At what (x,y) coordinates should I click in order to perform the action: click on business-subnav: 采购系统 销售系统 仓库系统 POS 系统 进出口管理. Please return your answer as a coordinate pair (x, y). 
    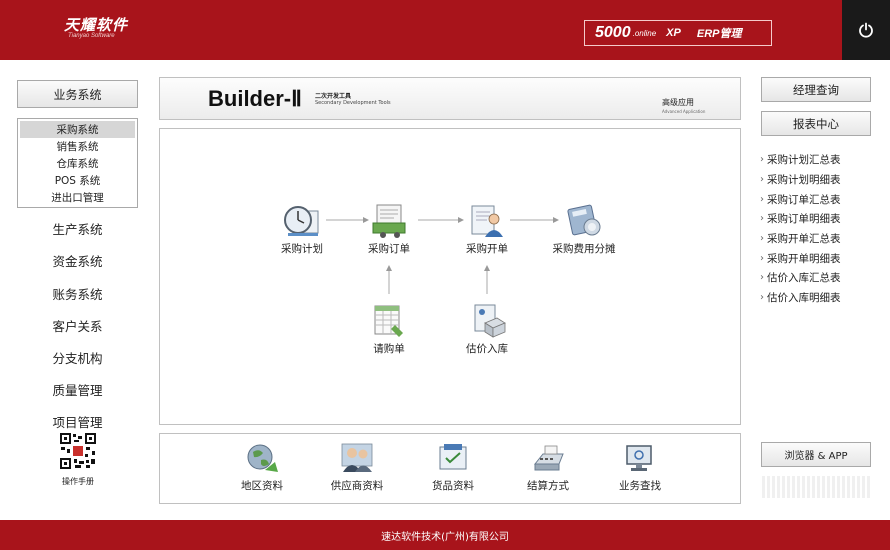
    Looking at the image, I should click on (77, 163).